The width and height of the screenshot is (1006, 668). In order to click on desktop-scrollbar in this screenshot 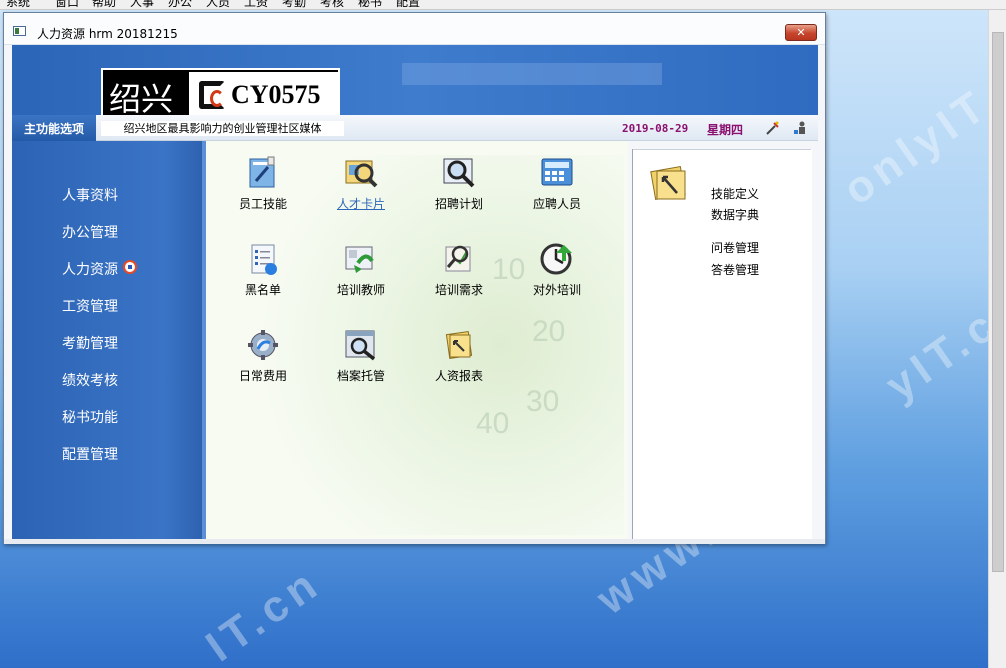, I will do `click(997, 339)`.